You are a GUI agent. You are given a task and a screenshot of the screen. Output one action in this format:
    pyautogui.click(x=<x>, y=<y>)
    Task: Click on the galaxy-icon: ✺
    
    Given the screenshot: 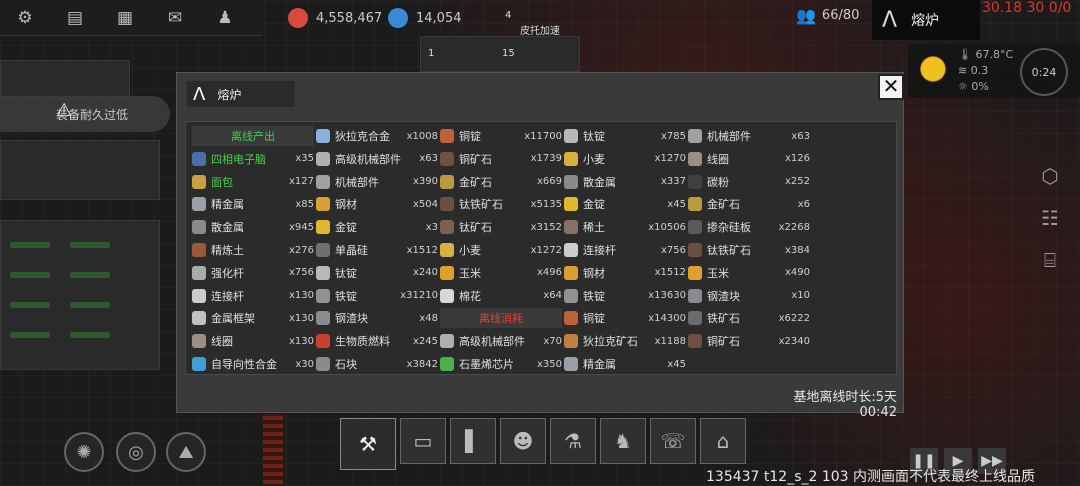 What is the action you would take?
    pyautogui.click(x=84, y=452)
    